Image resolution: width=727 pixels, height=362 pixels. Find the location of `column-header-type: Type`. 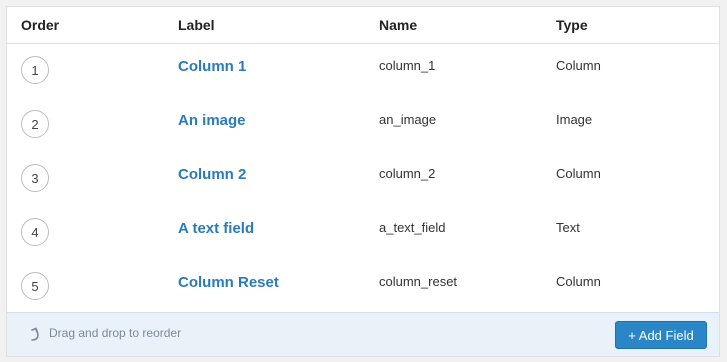

column-header-type: Type is located at coordinates (572, 25).